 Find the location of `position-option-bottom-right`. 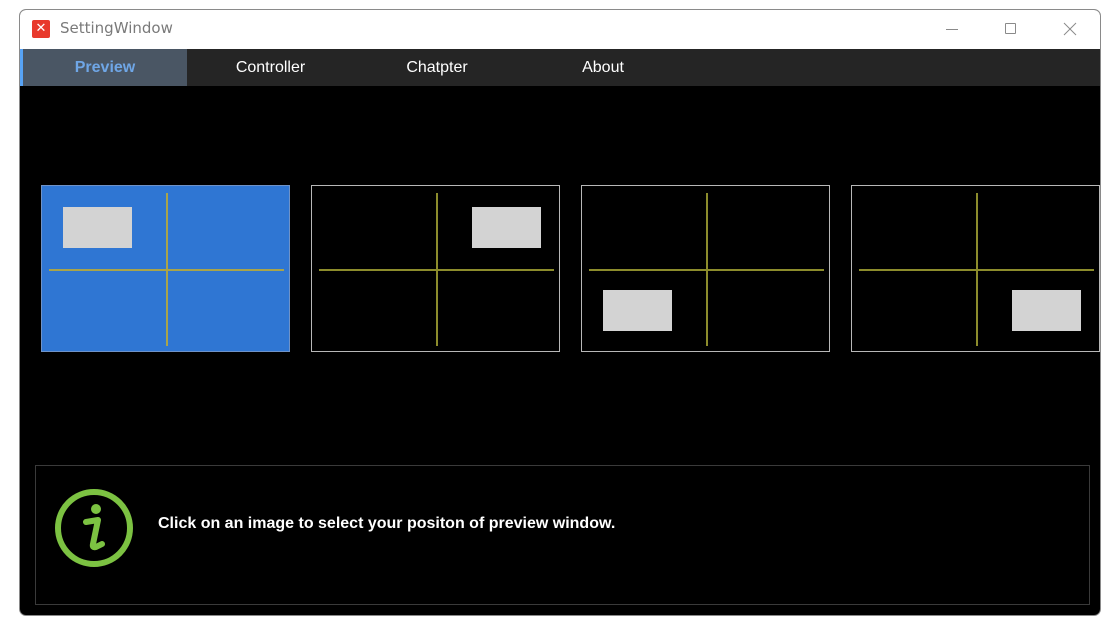

position-option-bottom-right is located at coordinates (975, 268).